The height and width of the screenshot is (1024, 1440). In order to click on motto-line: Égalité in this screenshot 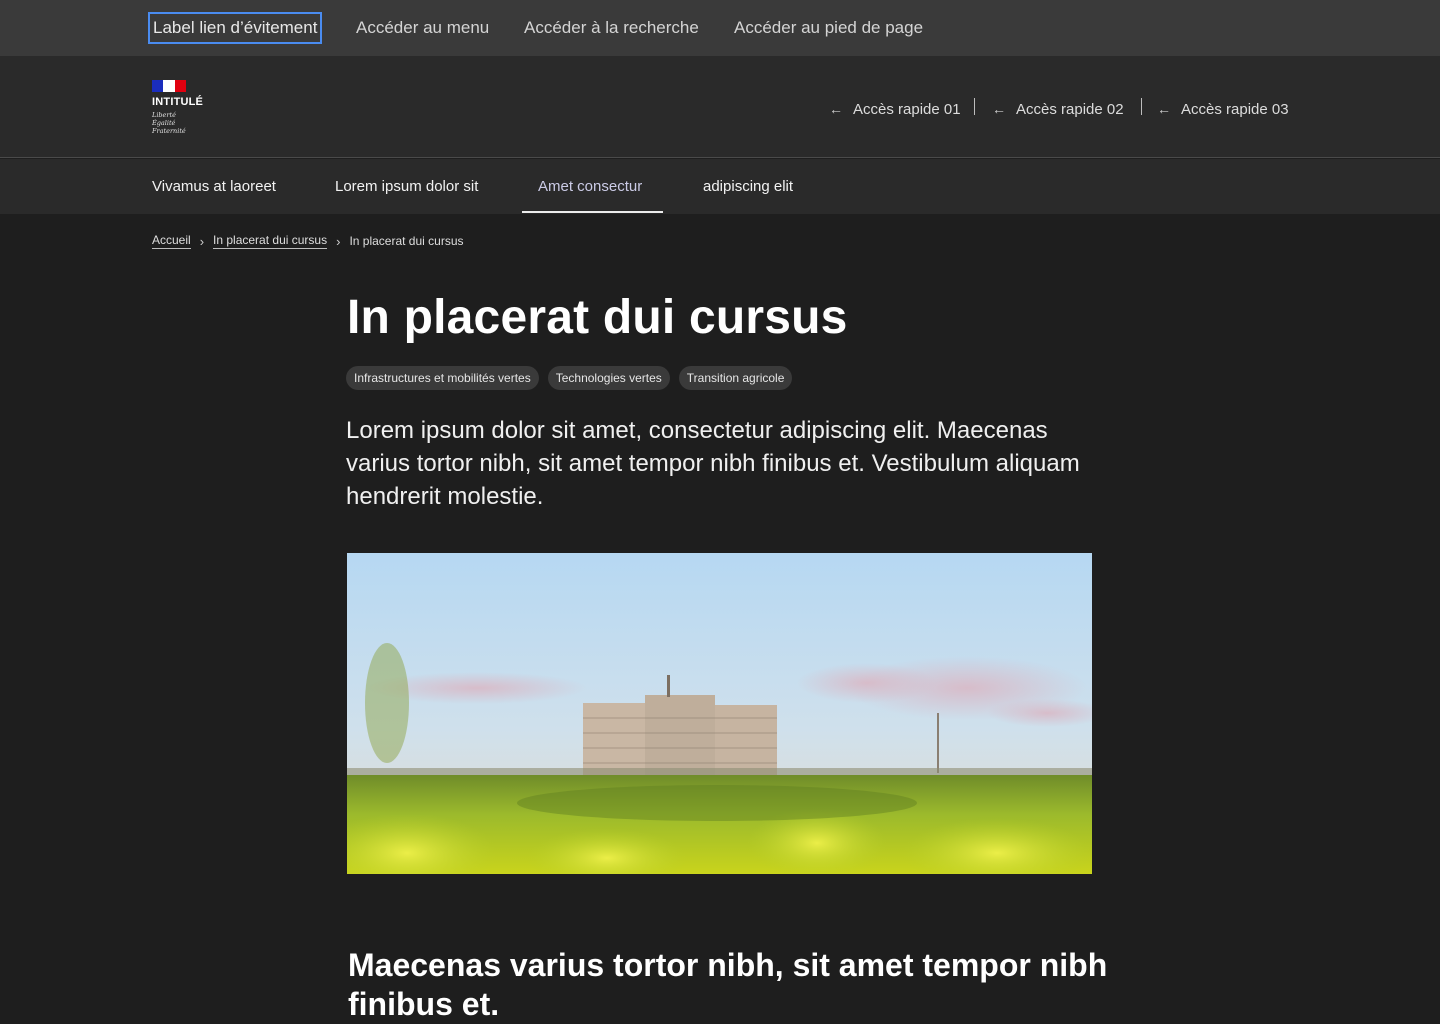, I will do `click(164, 123)`.